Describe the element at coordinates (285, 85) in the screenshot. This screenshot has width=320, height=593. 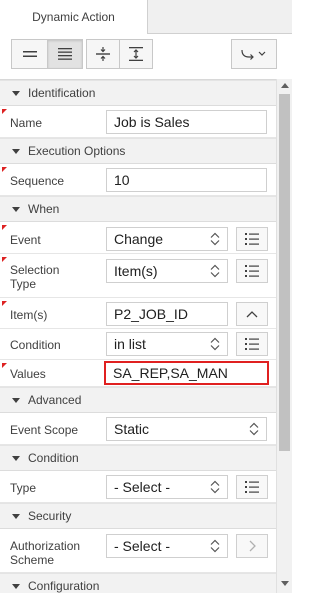
I see `scroll-up-arrow-icon` at that location.